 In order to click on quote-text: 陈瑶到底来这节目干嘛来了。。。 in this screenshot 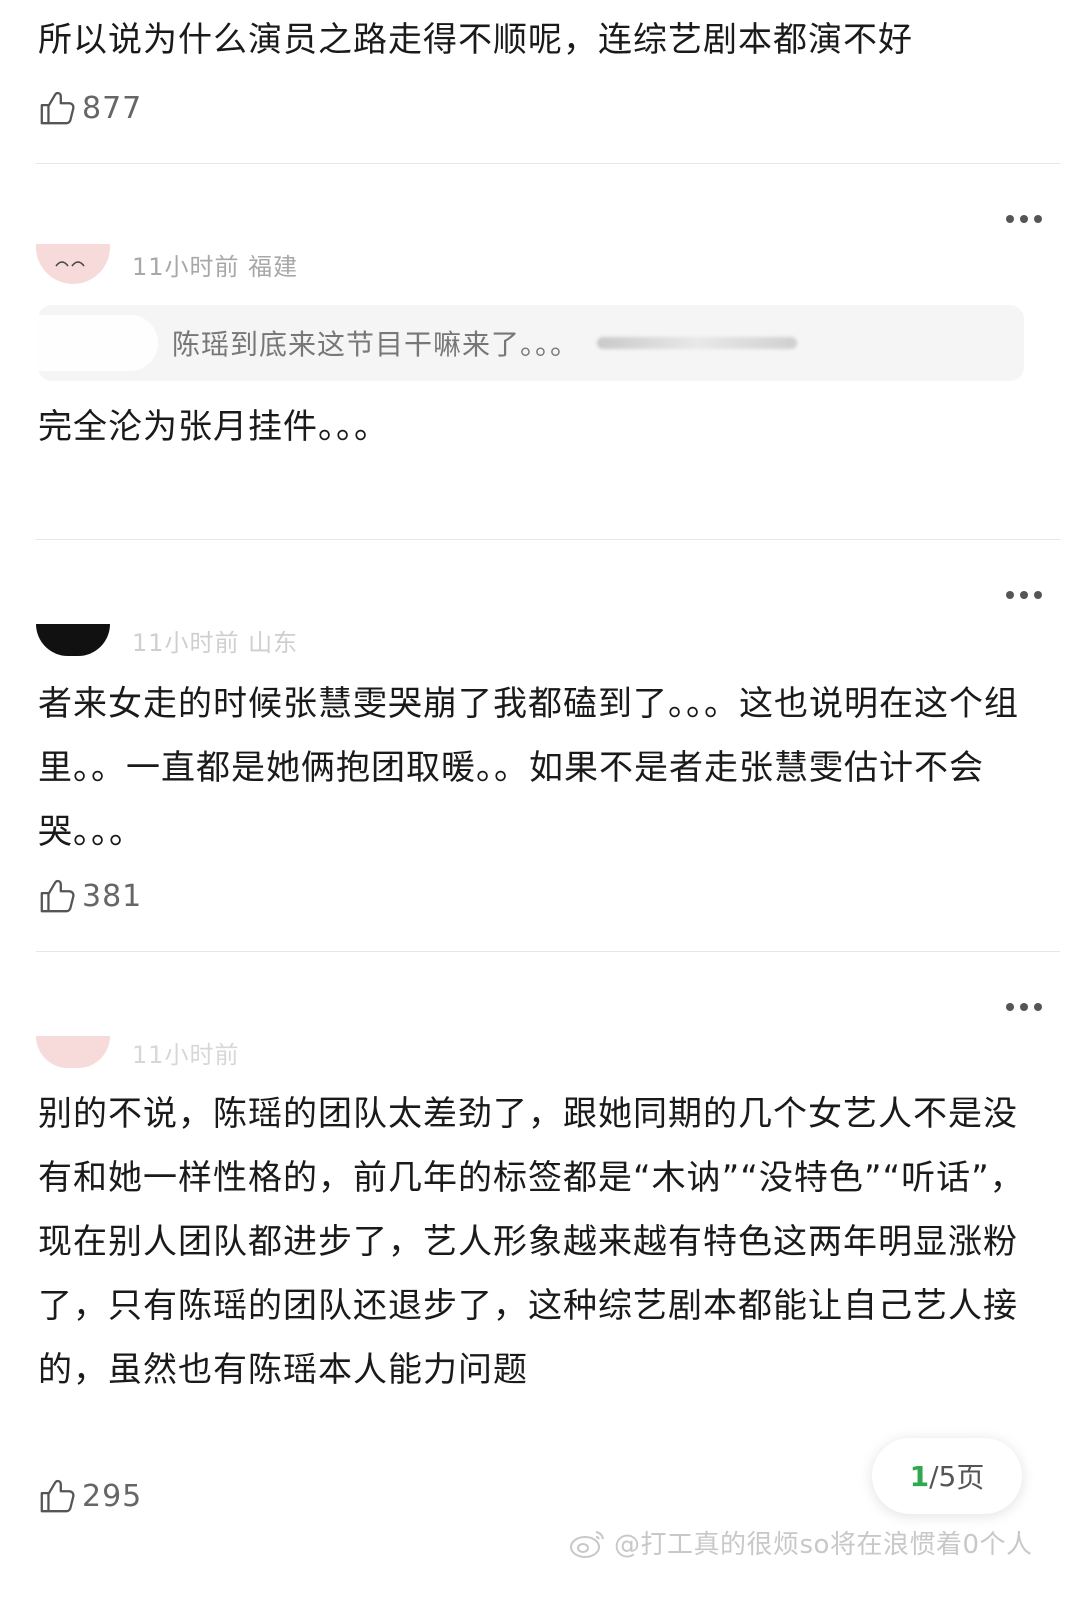, I will do `click(376, 344)`.